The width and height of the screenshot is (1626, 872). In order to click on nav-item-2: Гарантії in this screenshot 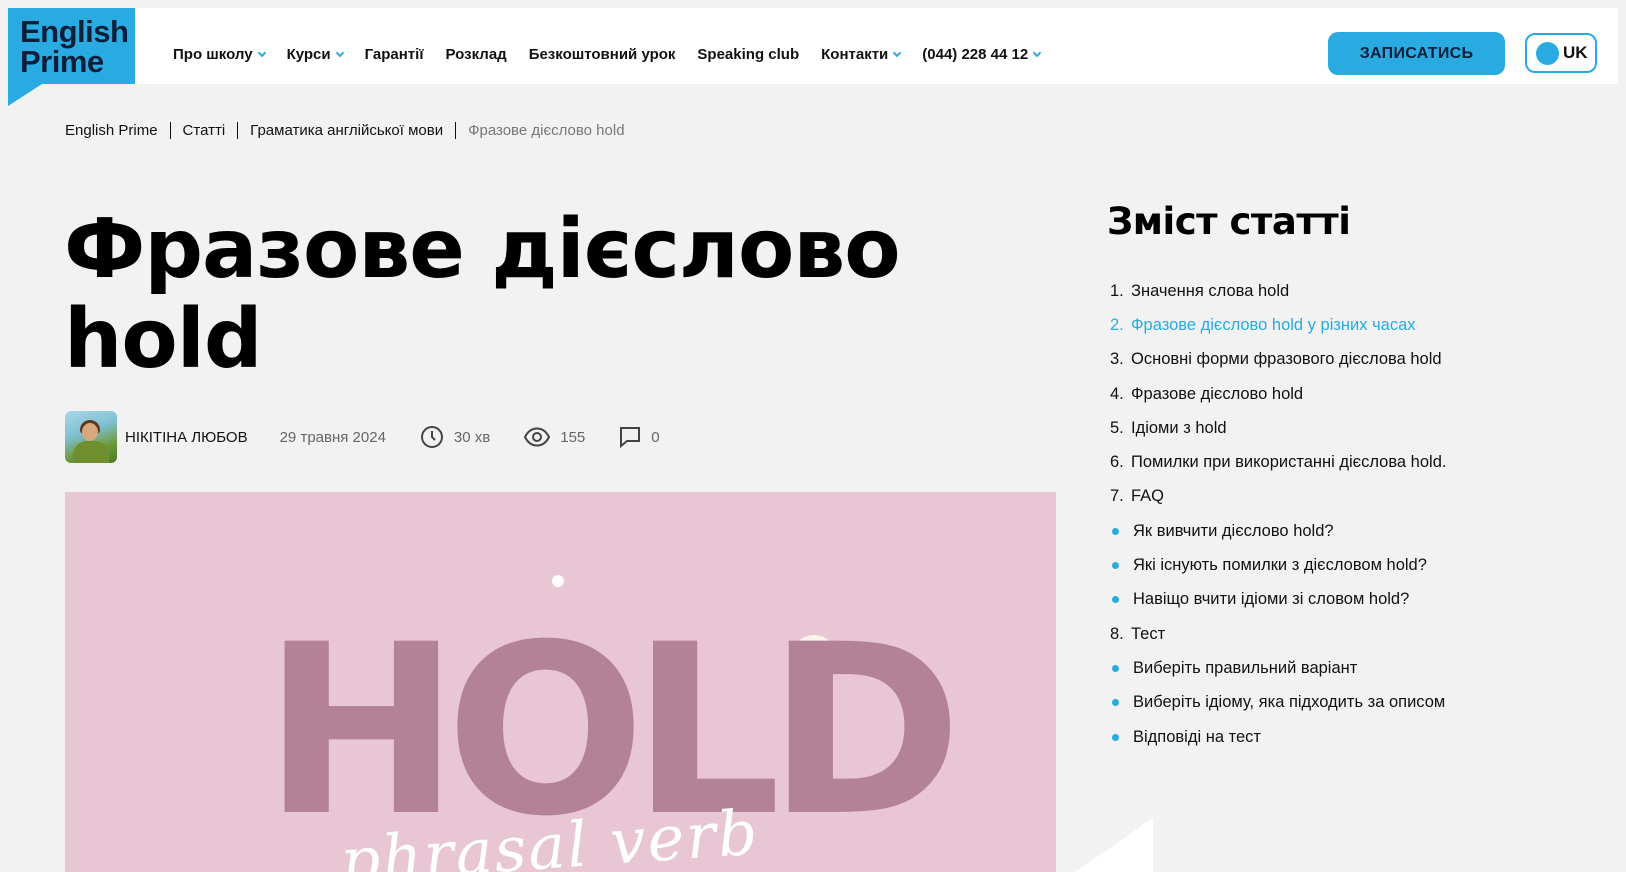, I will do `click(394, 54)`.